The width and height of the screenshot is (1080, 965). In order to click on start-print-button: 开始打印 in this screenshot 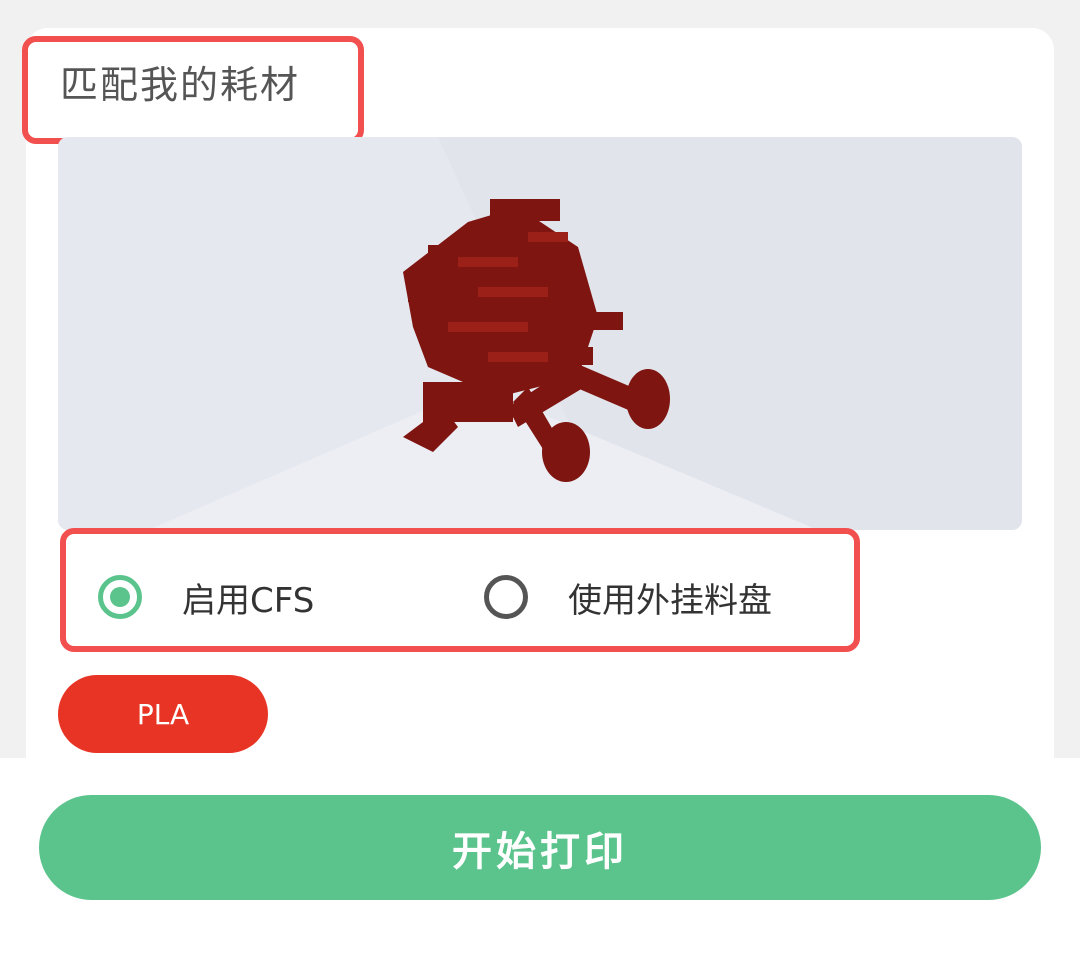, I will do `click(540, 847)`.